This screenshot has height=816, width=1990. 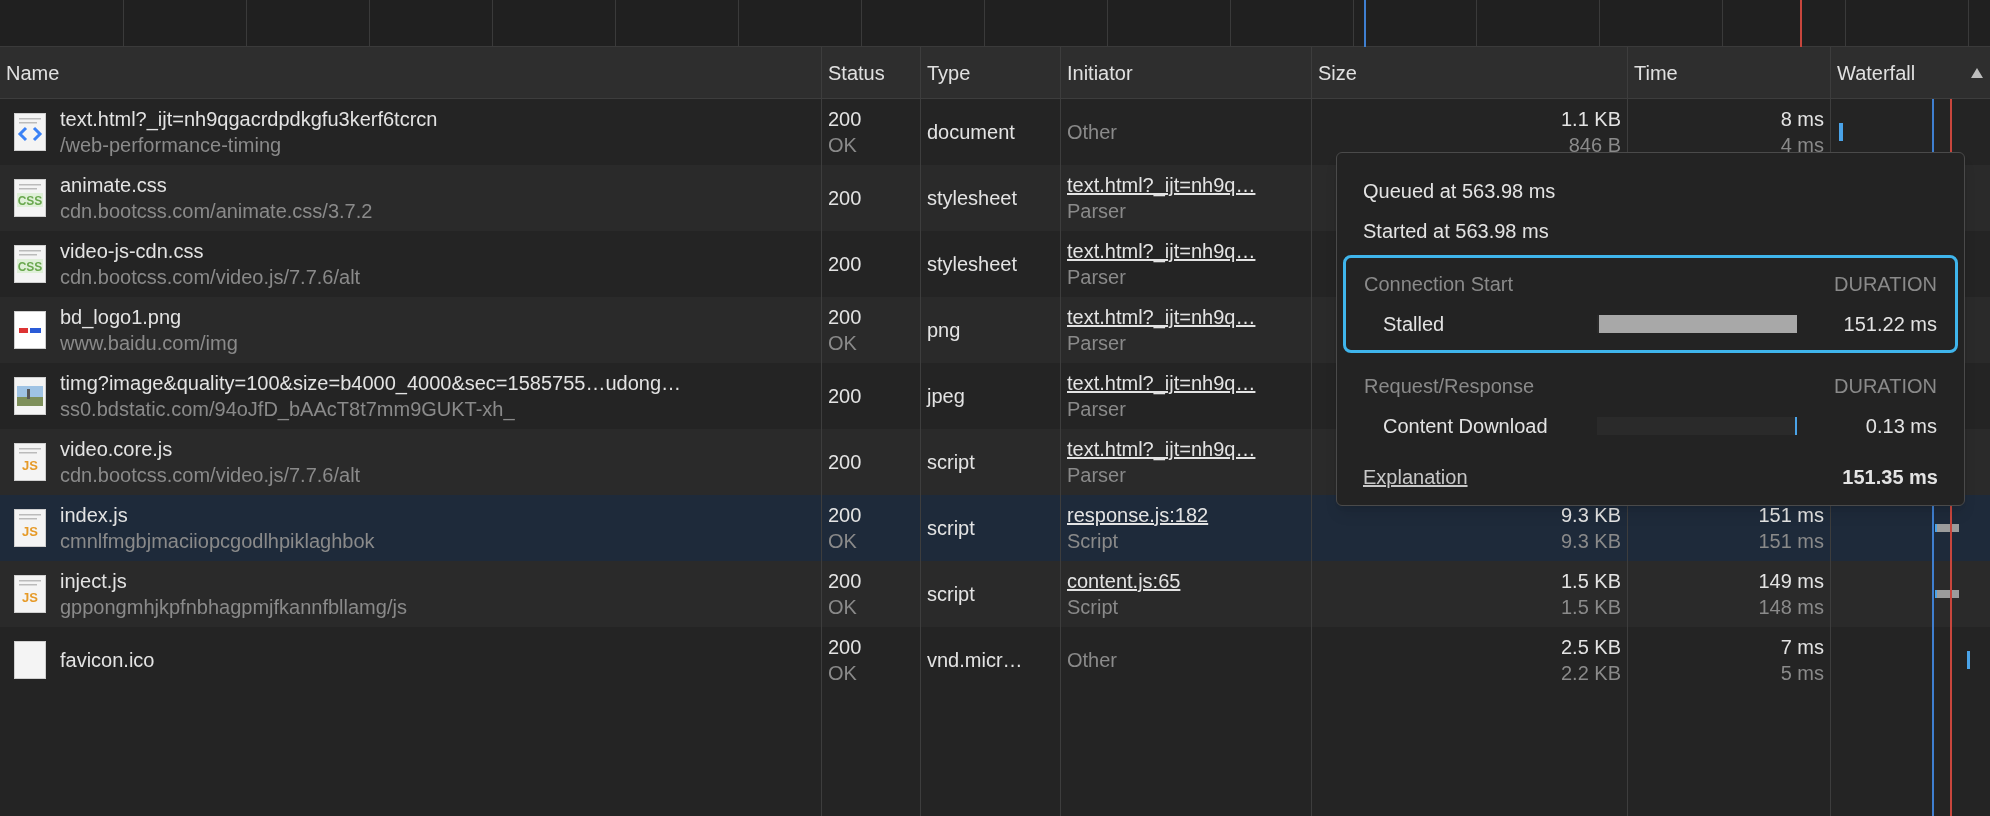 What do you see at coordinates (216, 211) in the screenshot?
I see `file-path: cdn.bootcss.com/animate.css/3.7.2` at bounding box center [216, 211].